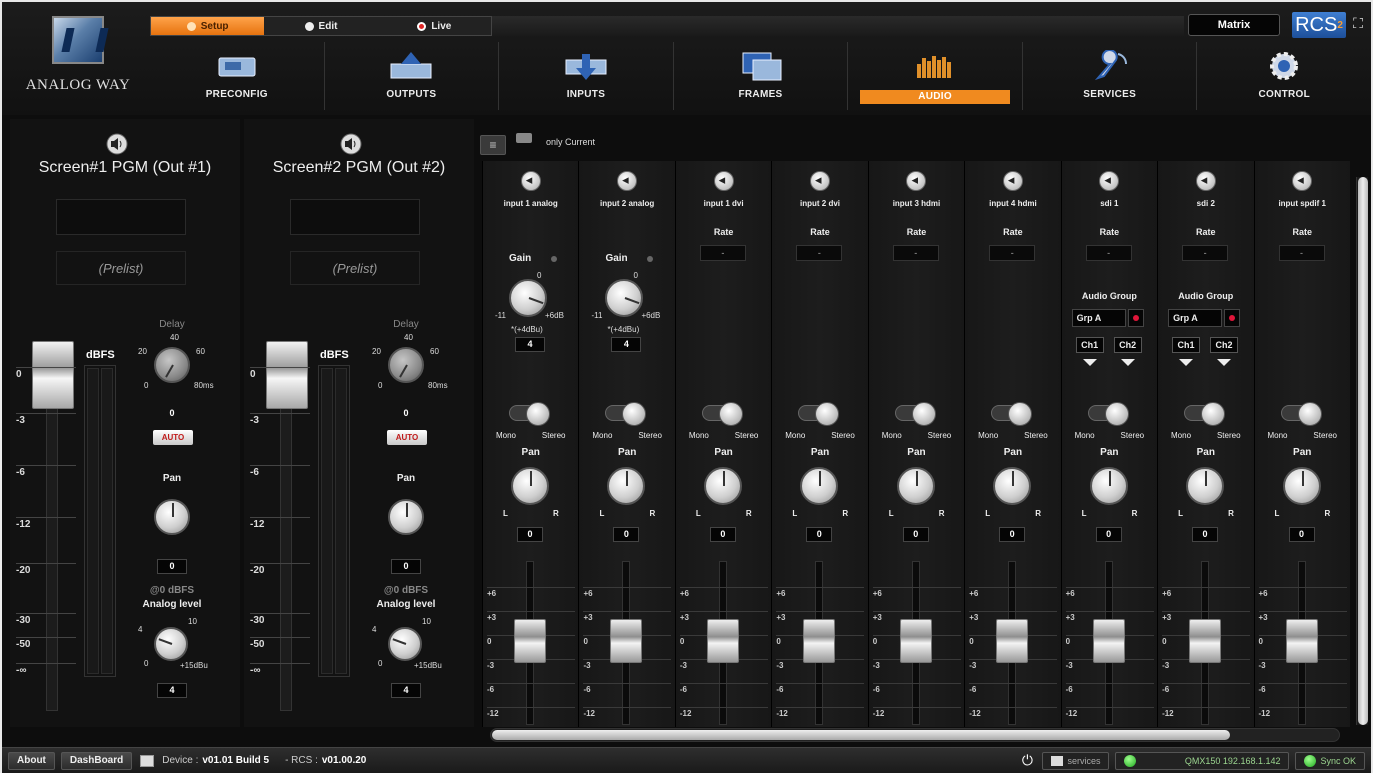 The height and width of the screenshot is (773, 1373). I want to click on nav-control: CONTROL, so click(1283, 76).